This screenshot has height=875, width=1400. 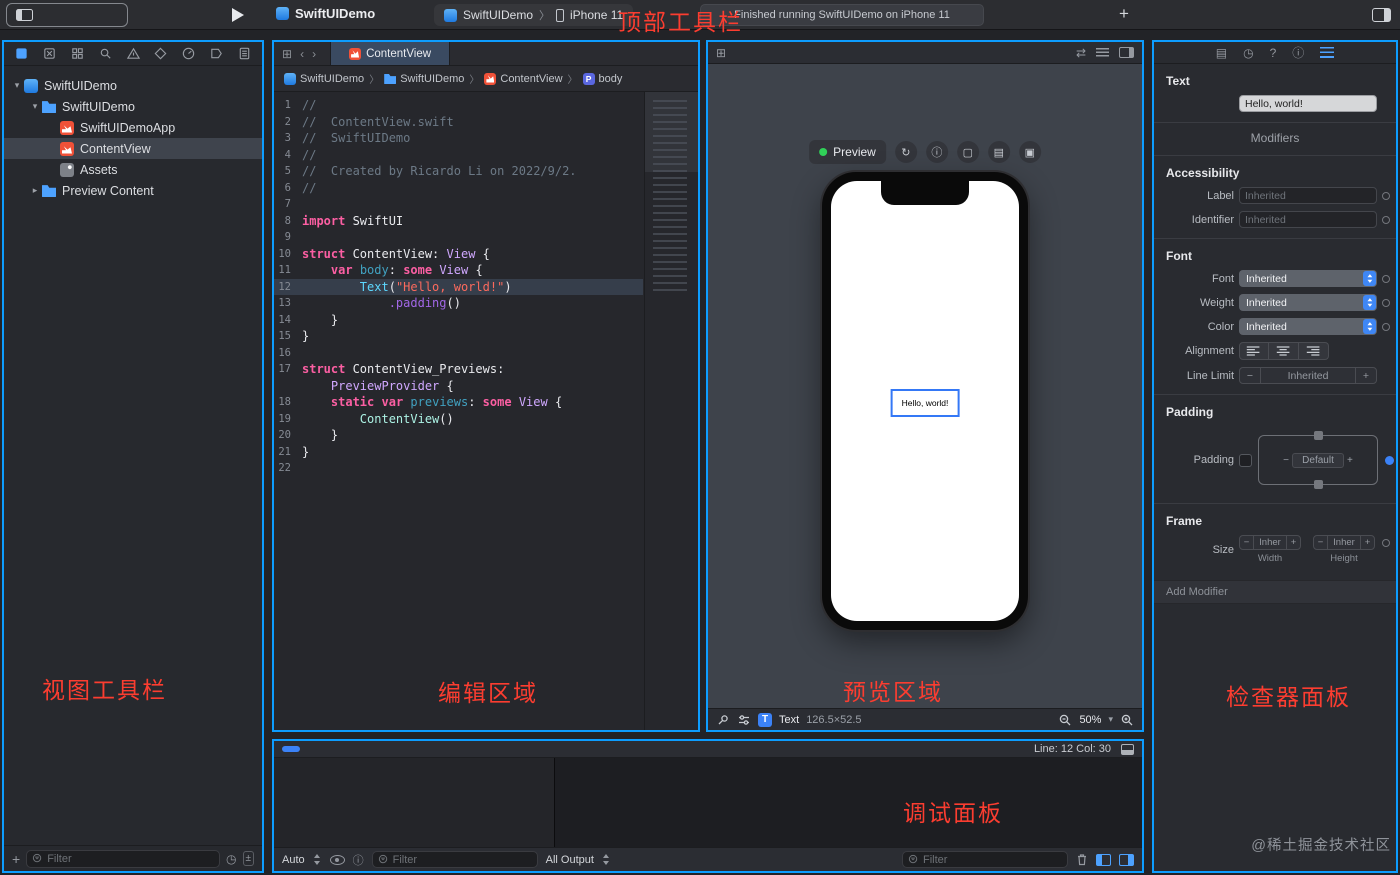 I want to click on scope-selector: Auto, so click(x=293, y=860).